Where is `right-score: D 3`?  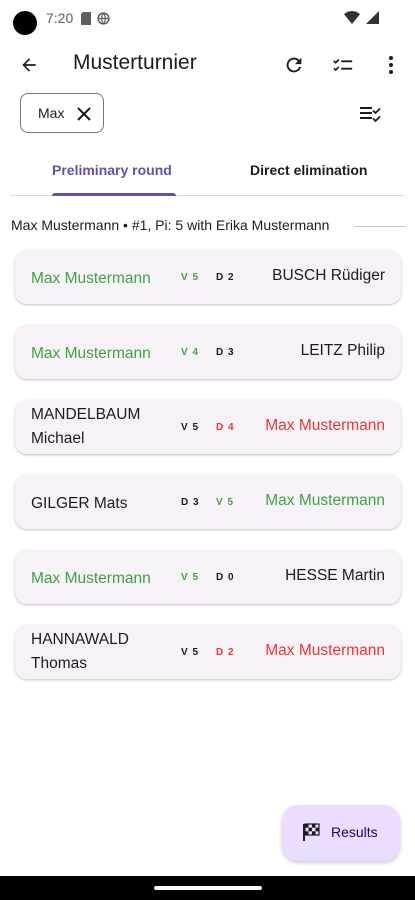 right-score: D 3 is located at coordinates (225, 352).